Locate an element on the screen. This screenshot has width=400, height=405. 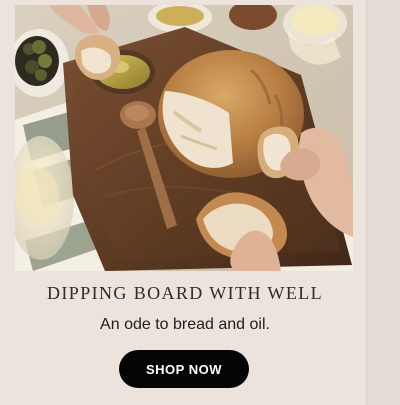
shop-now-button: SHOP NOW is located at coordinates (184, 369).